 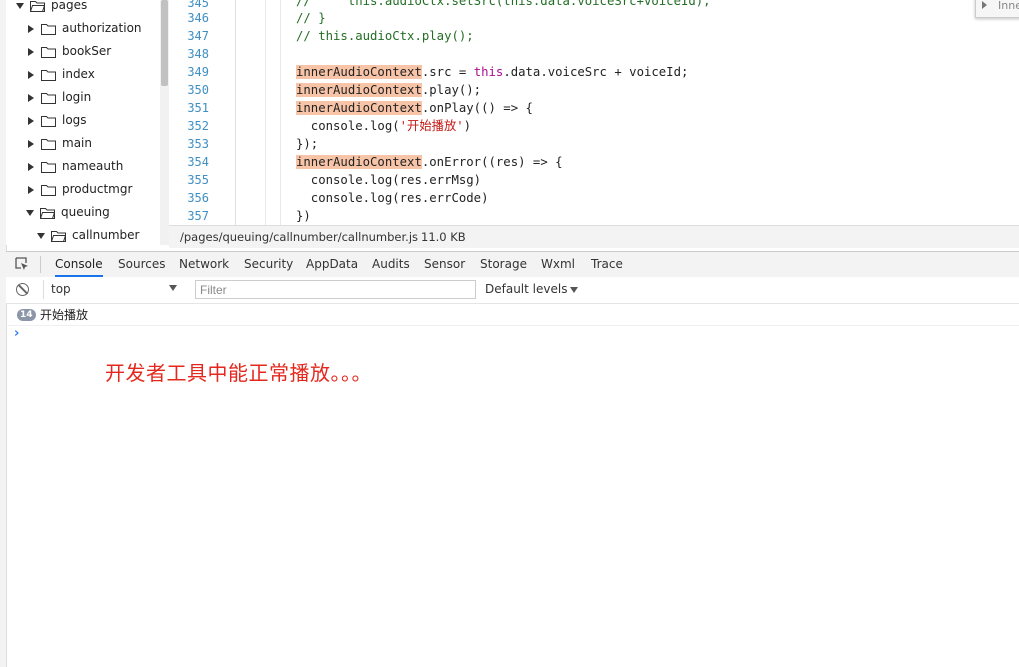 I want to click on code-line: console.log('开始播放'), so click(x=383, y=126).